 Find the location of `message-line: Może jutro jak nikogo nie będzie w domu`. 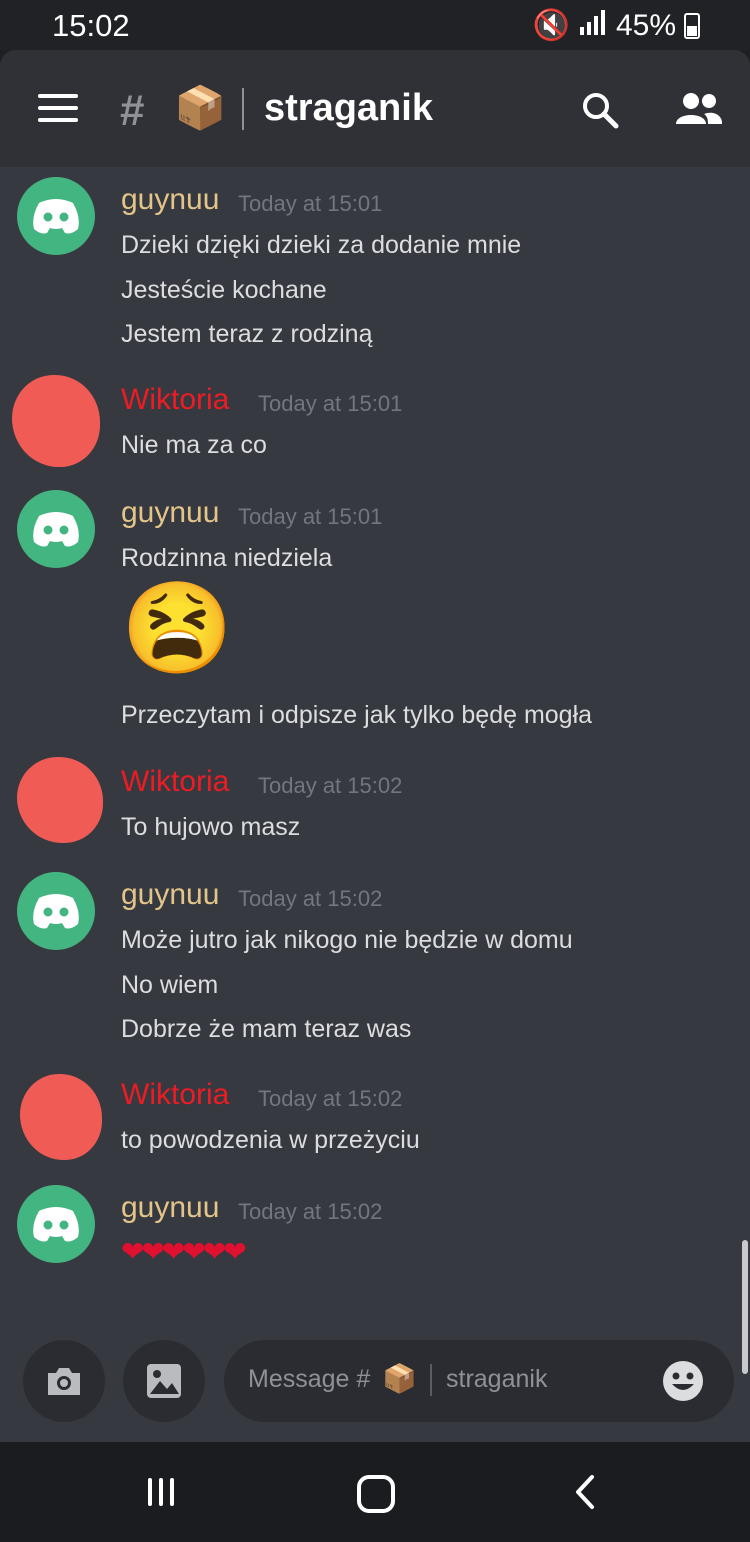

message-line: Może jutro jak nikogo nie będzie w domu is located at coordinates (347, 940).